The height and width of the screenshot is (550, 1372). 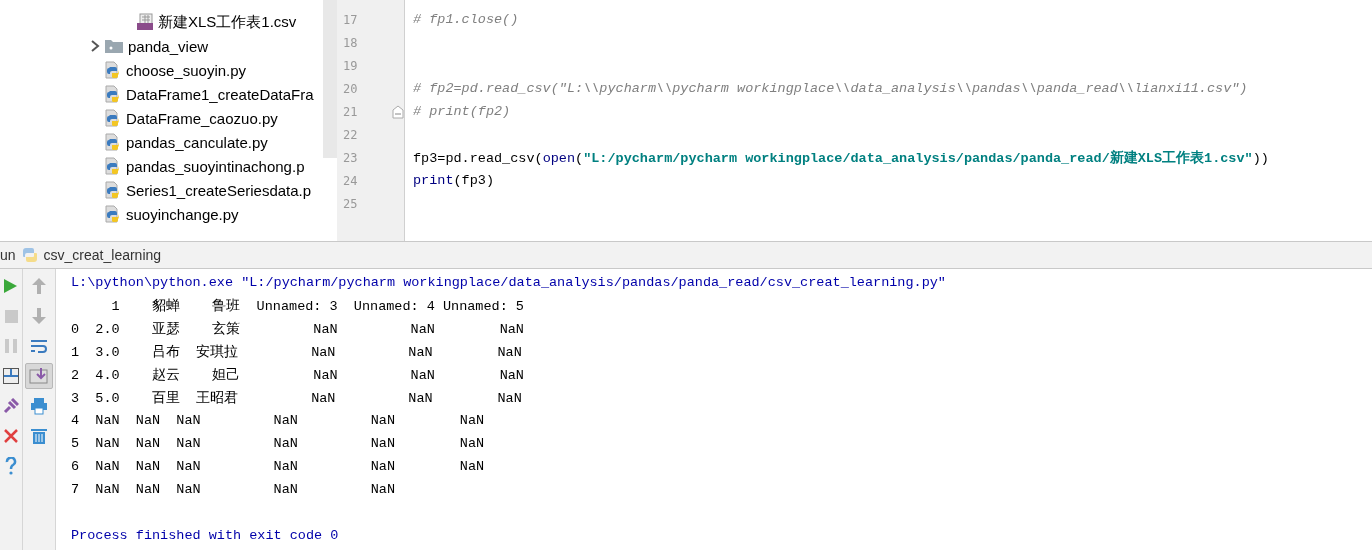 What do you see at coordinates (39, 286) in the screenshot?
I see `up-arrow-icon` at bounding box center [39, 286].